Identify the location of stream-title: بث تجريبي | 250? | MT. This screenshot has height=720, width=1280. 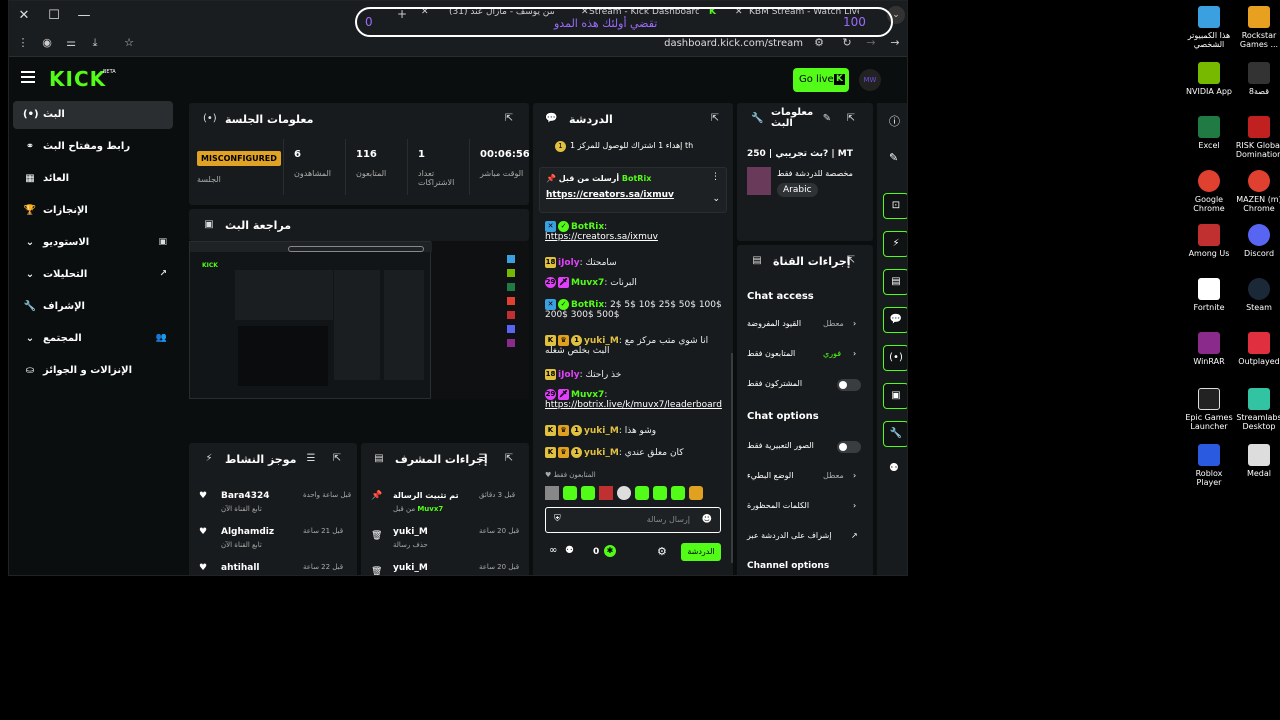
(800, 154).